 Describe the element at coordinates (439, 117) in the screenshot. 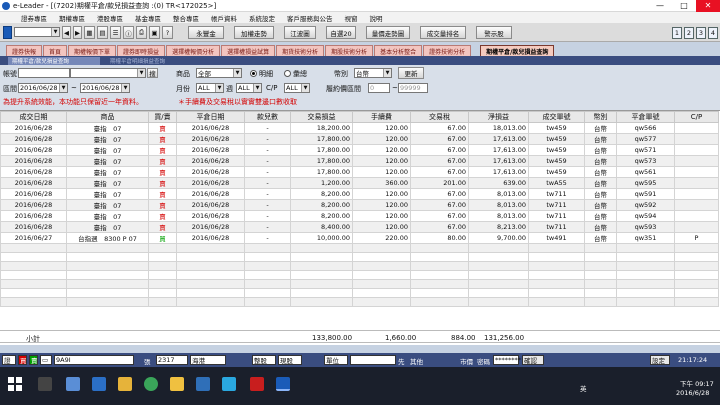

I see `column-header: 交易稅` at that location.